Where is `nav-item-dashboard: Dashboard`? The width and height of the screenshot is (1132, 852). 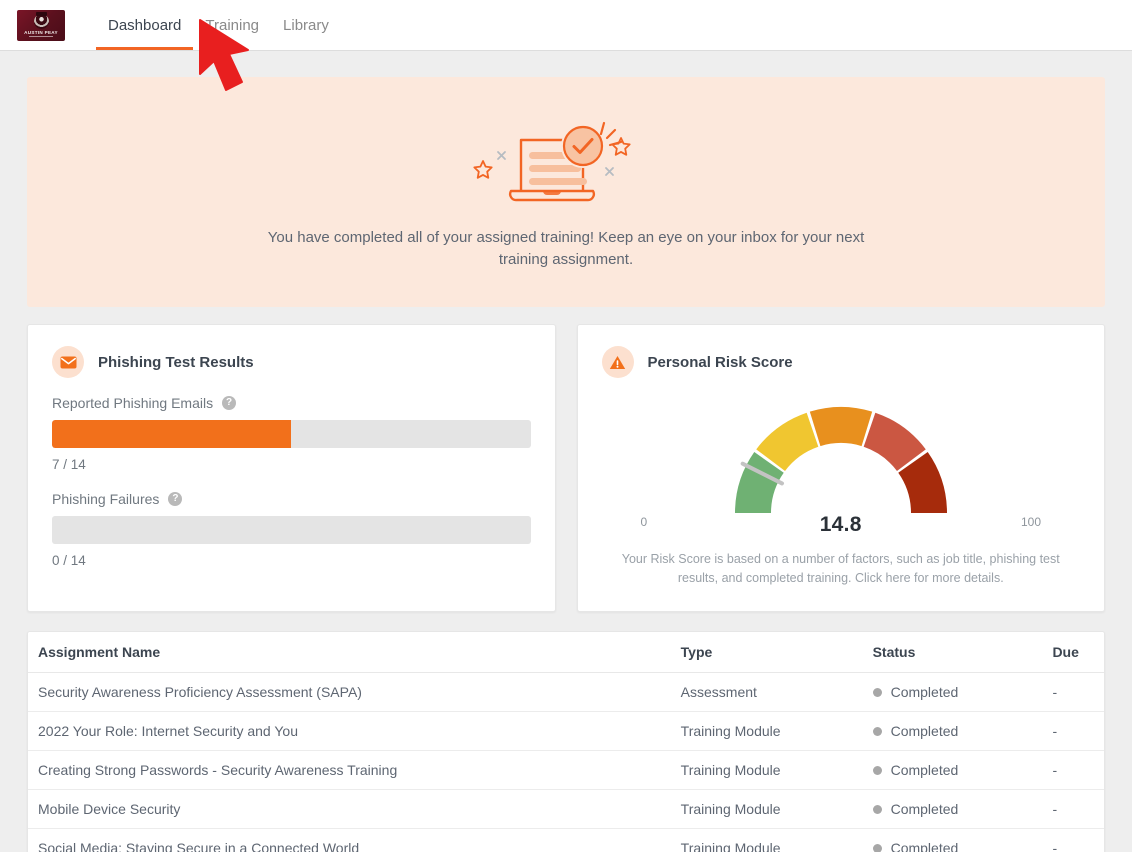 nav-item-dashboard: Dashboard is located at coordinates (145, 25).